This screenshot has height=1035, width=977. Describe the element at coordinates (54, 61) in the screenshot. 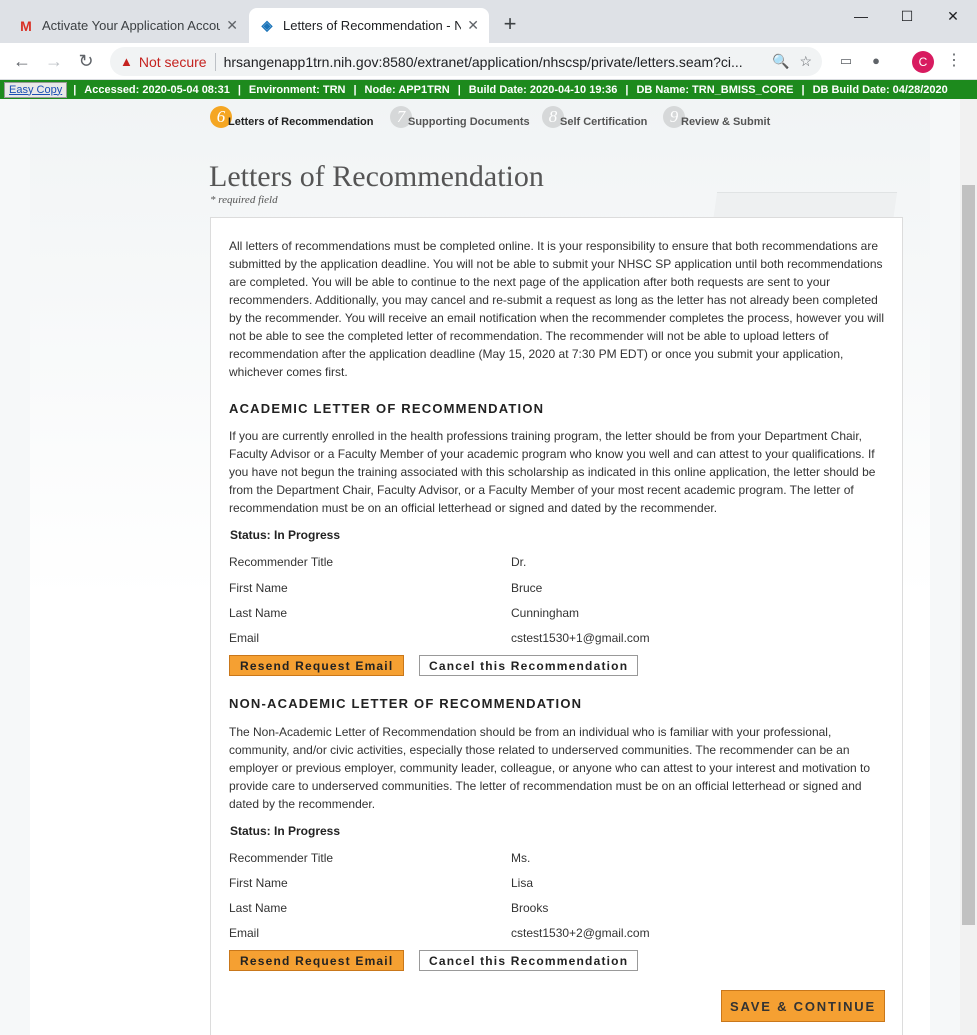

I see `forward-arrow-icon: →` at that location.